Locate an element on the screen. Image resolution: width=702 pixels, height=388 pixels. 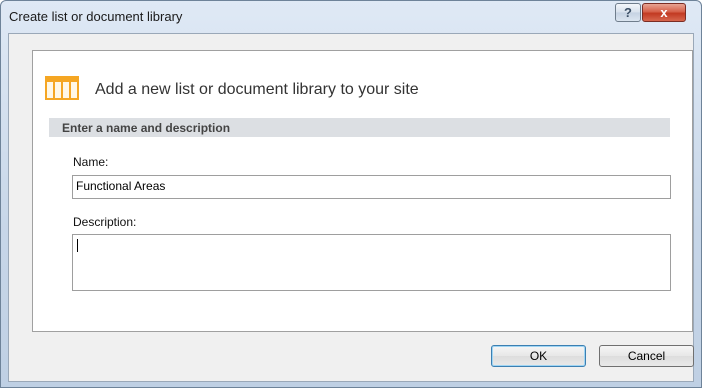
close-icon: x is located at coordinates (664, 12).